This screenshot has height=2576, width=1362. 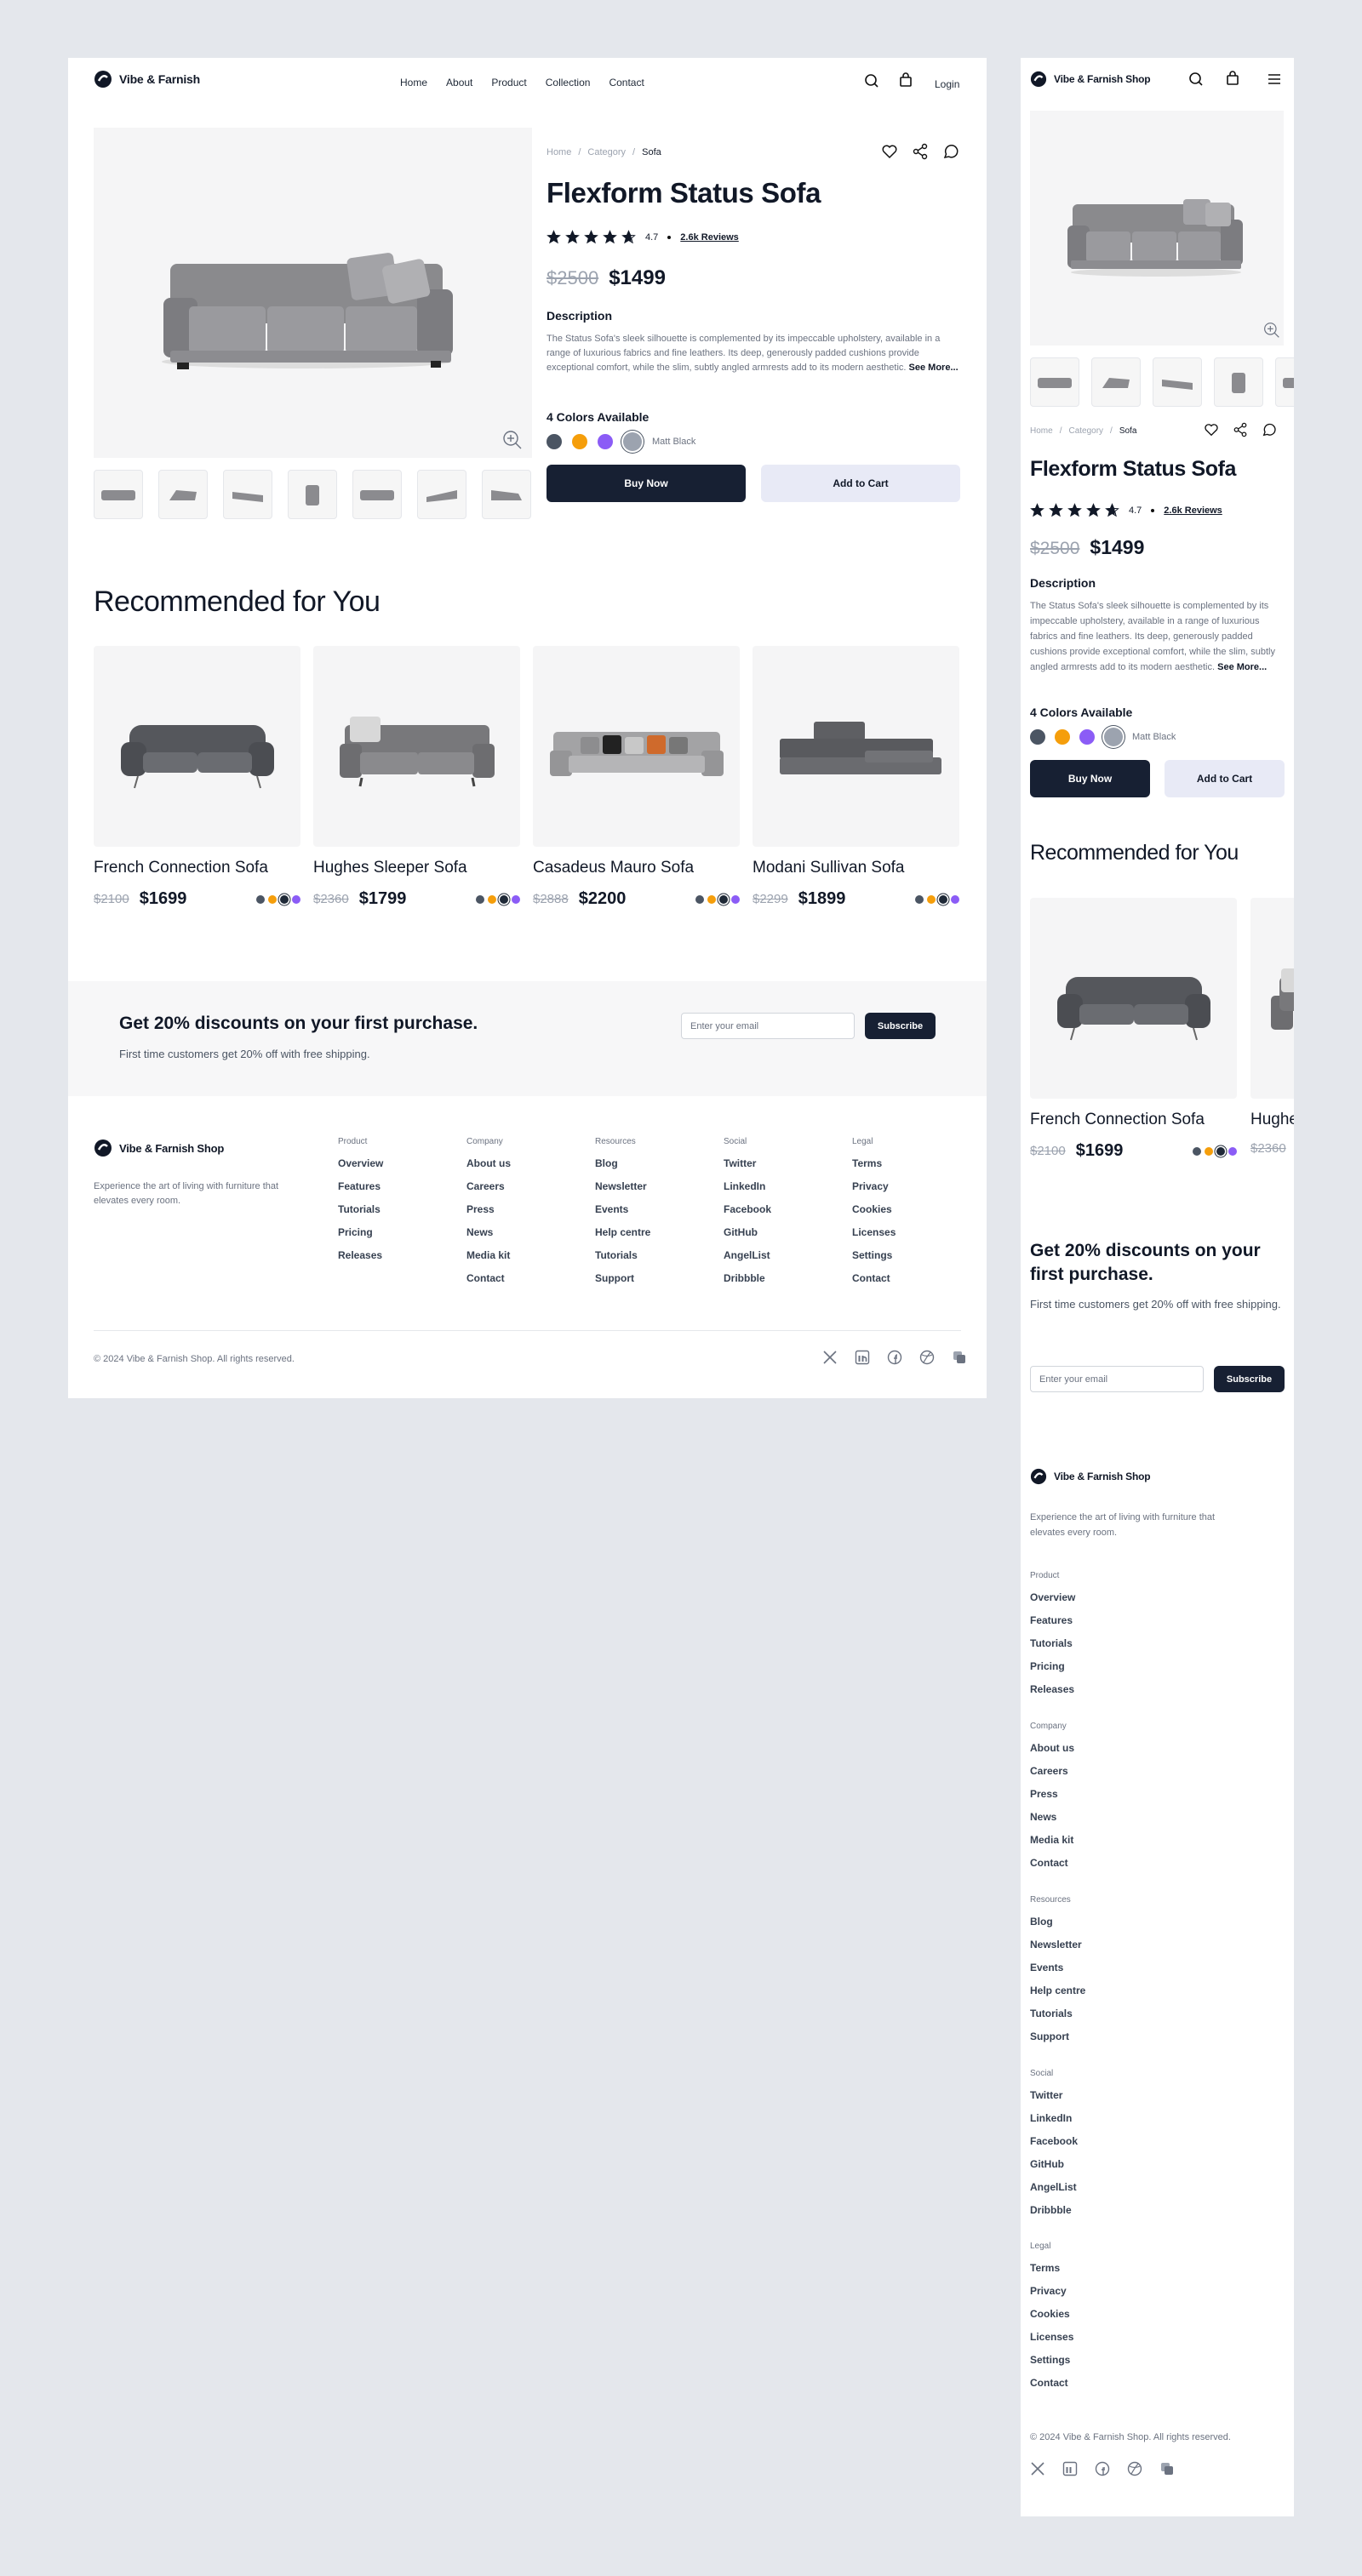 What do you see at coordinates (159, 1148) in the screenshot?
I see `footer-logo: Vibe & Farnish Shop` at bounding box center [159, 1148].